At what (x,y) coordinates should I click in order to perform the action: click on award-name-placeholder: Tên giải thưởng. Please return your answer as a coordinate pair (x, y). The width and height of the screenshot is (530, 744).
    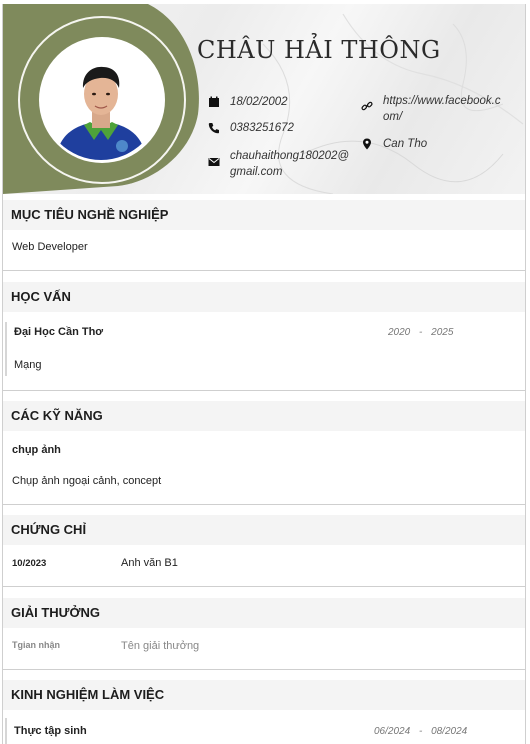
    Looking at the image, I should click on (160, 646).